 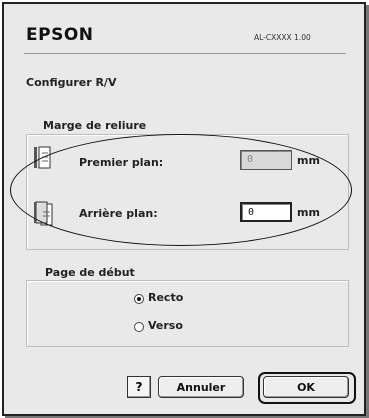 I want to click on model-version: AL-CXXXX 1.00, so click(x=282, y=37).